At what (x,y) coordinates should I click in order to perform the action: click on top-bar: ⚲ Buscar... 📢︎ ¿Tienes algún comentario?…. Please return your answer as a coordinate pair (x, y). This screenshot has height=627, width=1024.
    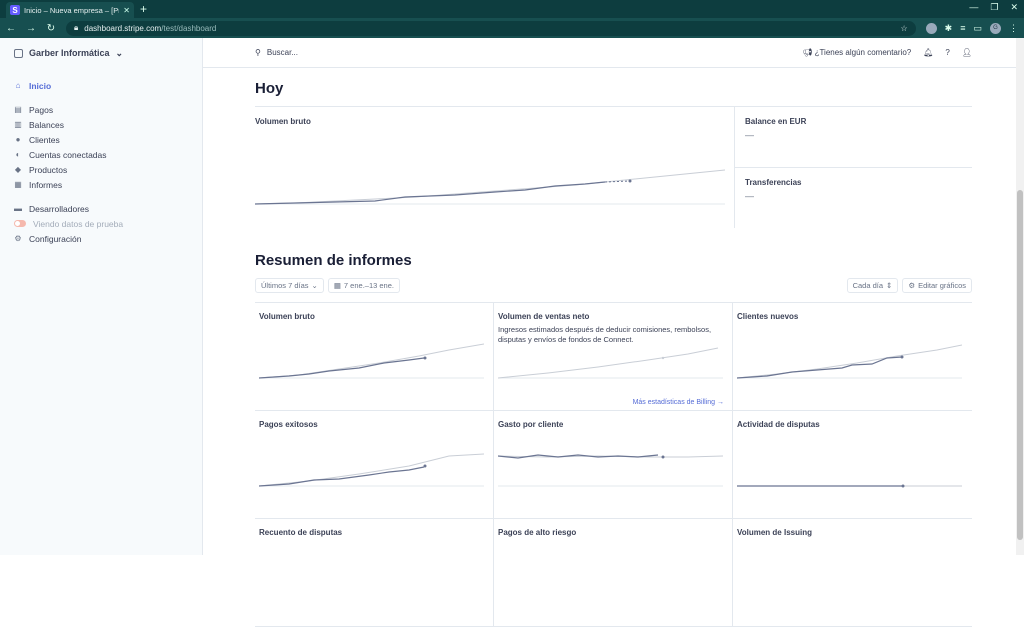
    Looking at the image, I should click on (613, 53).